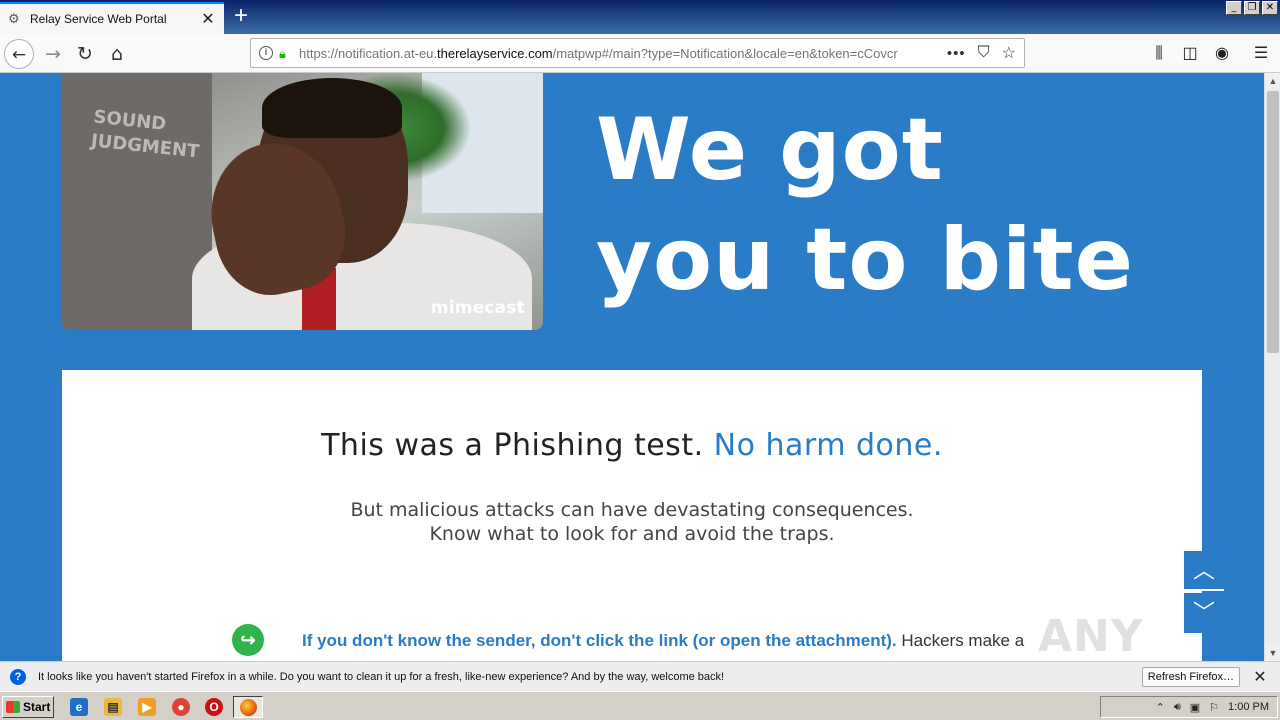 This screenshot has width=1280, height=720. What do you see at coordinates (1190, 54) in the screenshot?
I see `sidebar-icon: ◫` at bounding box center [1190, 54].